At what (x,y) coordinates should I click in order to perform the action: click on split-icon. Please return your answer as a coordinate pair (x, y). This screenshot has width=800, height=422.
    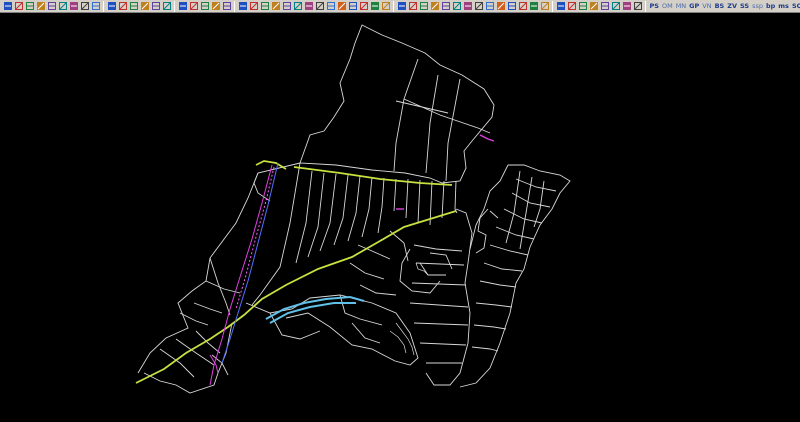
    Looking at the image, I should click on (287, 6).